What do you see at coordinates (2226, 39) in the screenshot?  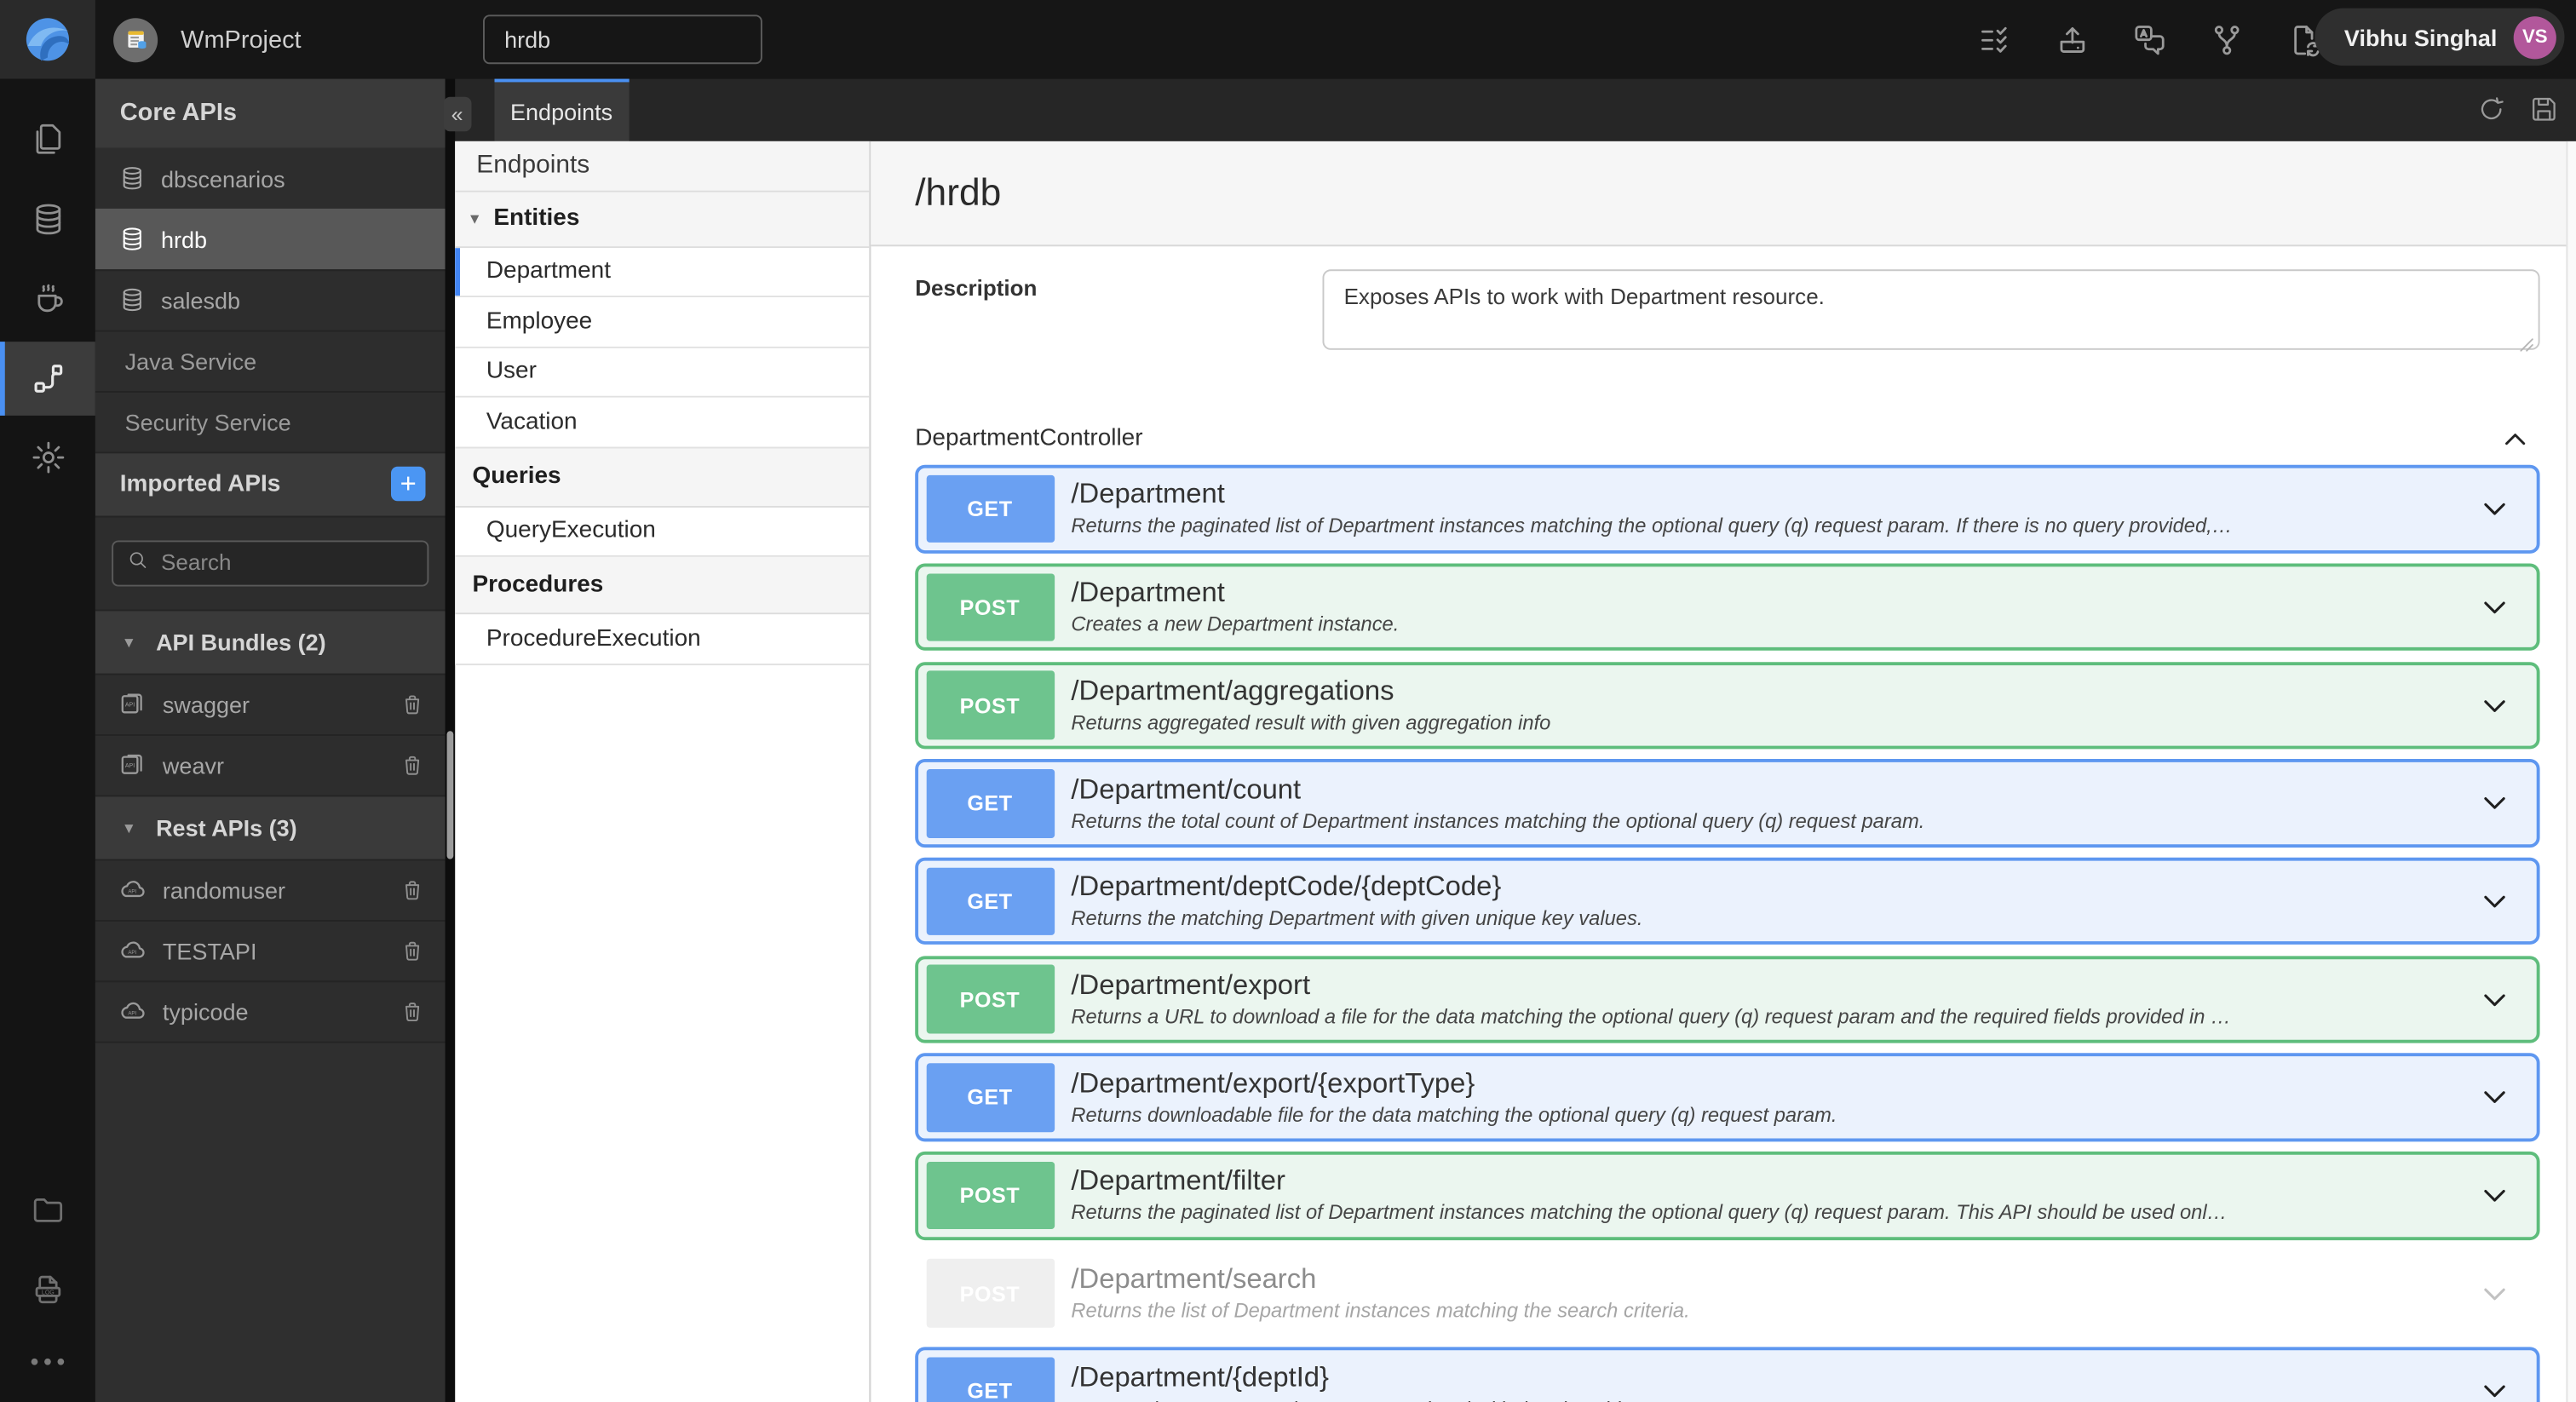 I see `git-branch-icon` at bounding box center [2226, 39].